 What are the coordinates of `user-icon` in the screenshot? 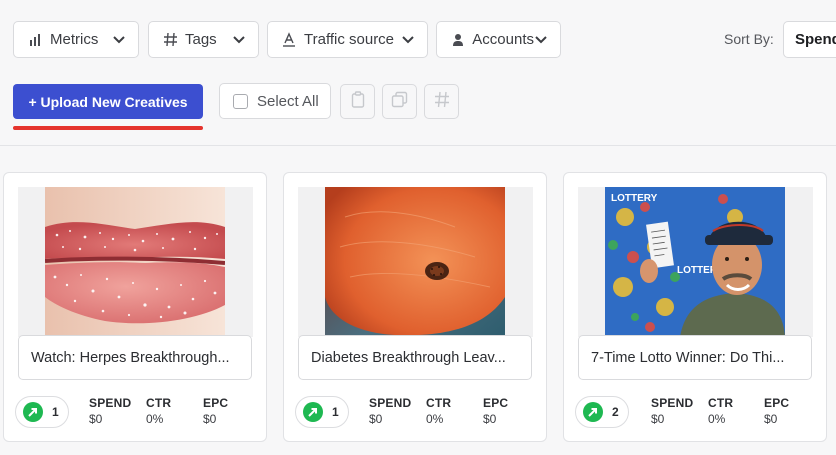 It's located at (457, 40).